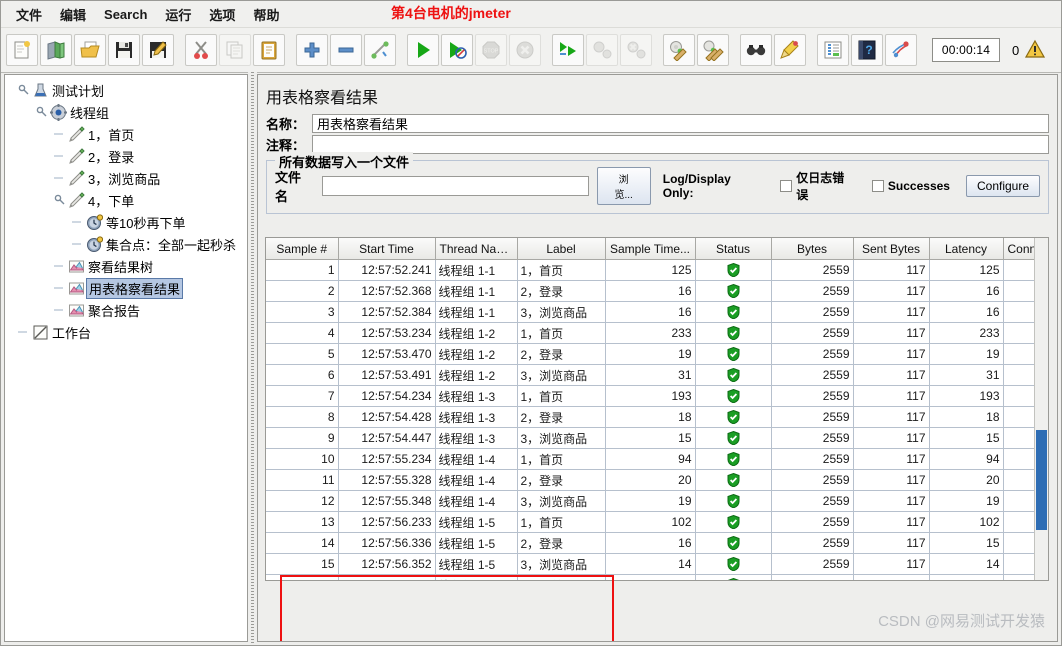  I want to click on tree-node: 2，登录, so click(128, 156).